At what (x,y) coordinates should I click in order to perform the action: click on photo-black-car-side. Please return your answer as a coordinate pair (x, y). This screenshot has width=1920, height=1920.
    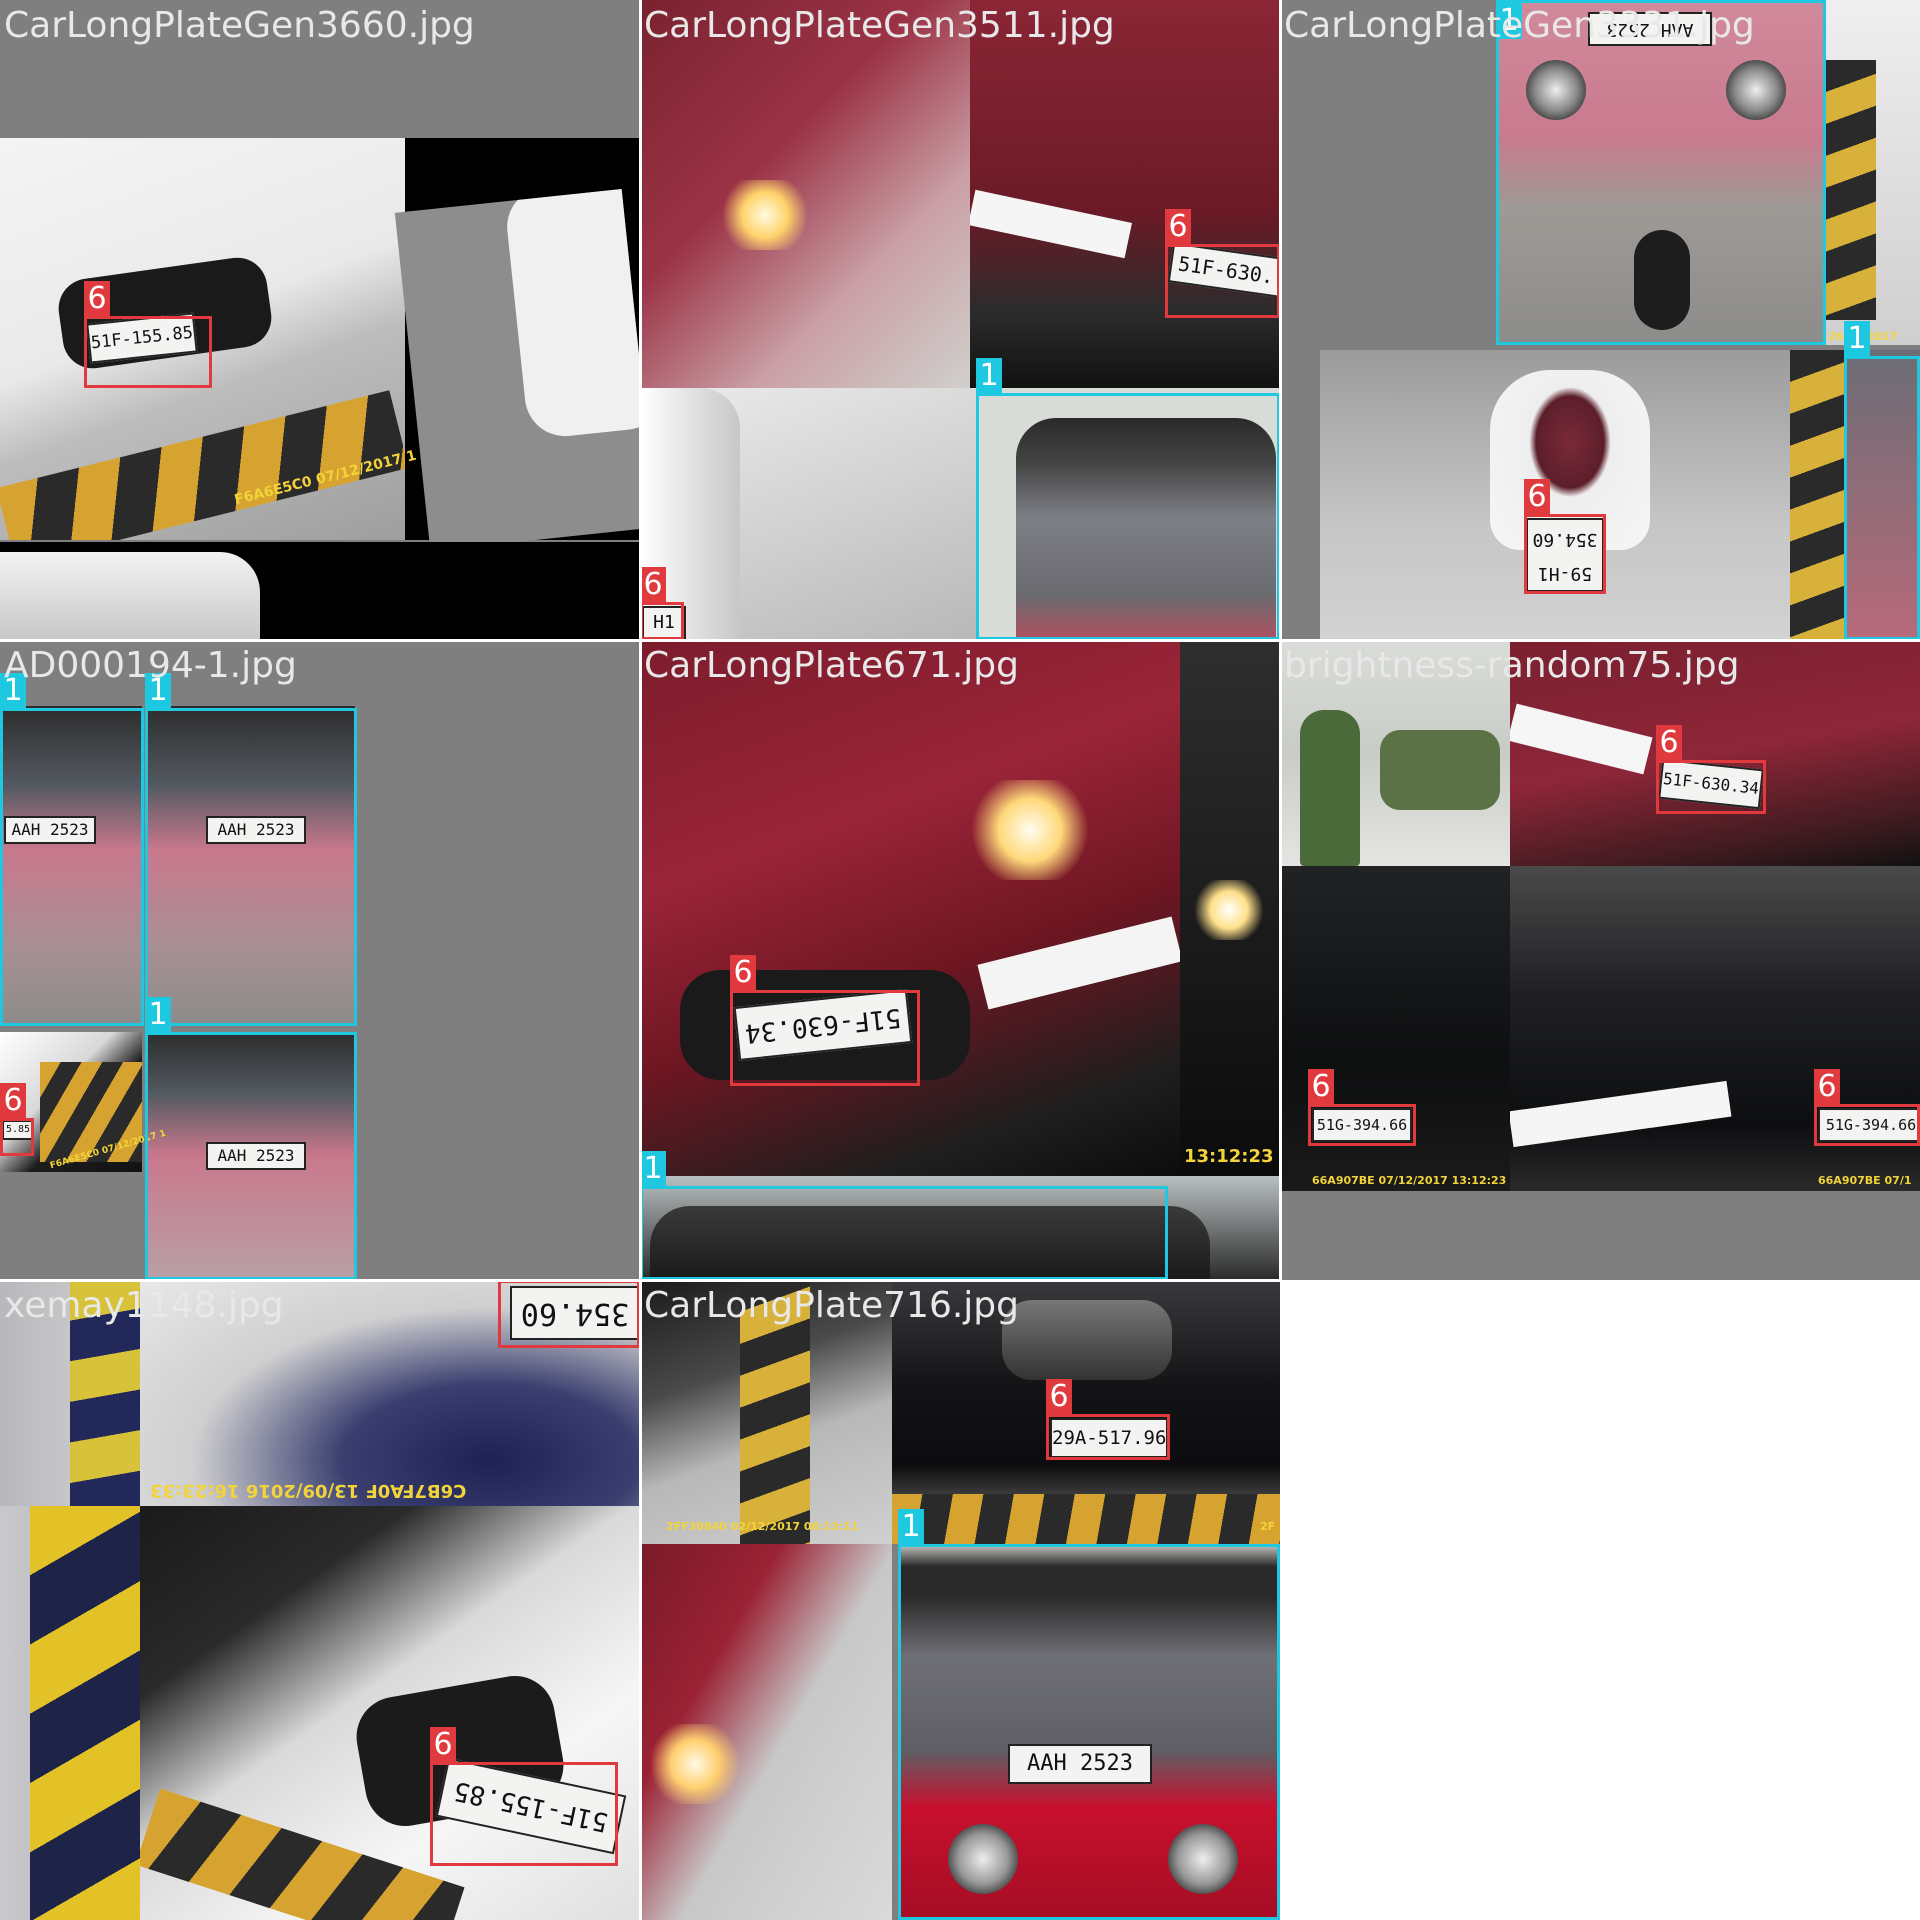
    Looking at the image, I should click on (1230, 908).